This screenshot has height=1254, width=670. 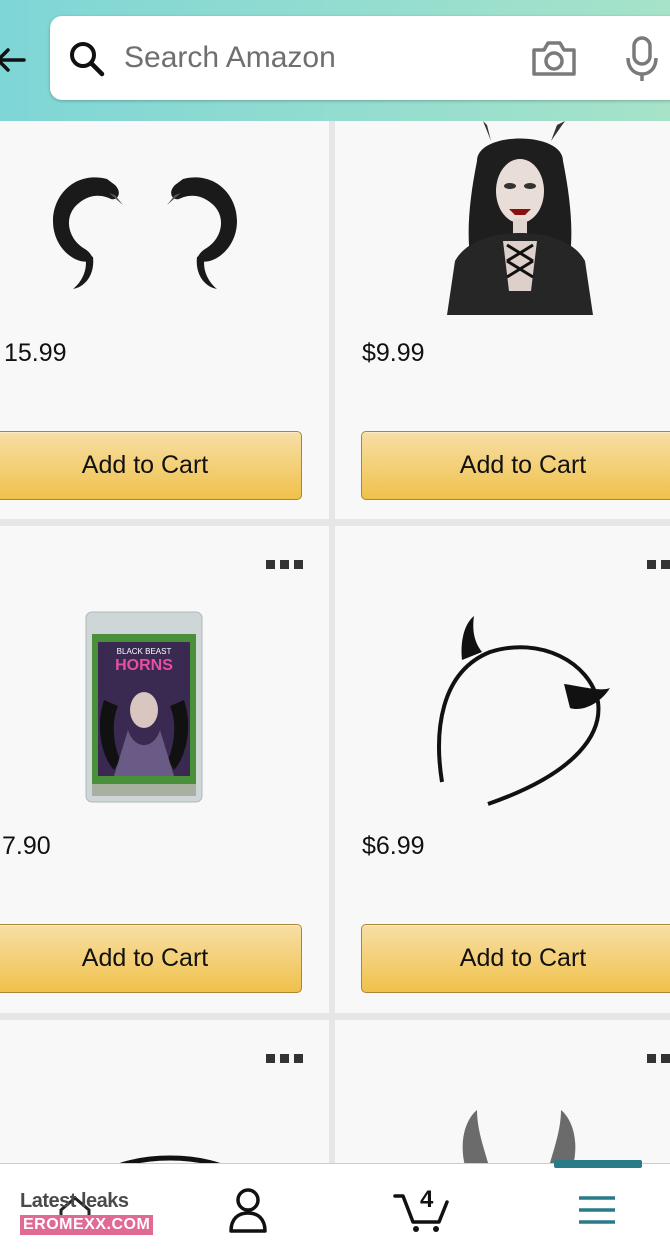 What do you see at coordinates (525, 712) in the screenshot?
I see `devil-headband-image` at bounding box center [525, 712].